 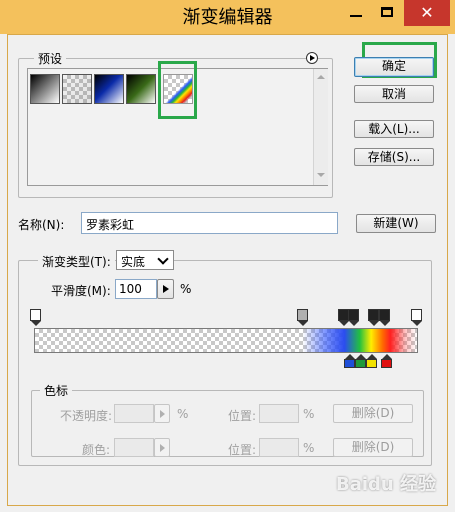 I want to click on color-swatch, so click(x=134, y=447).